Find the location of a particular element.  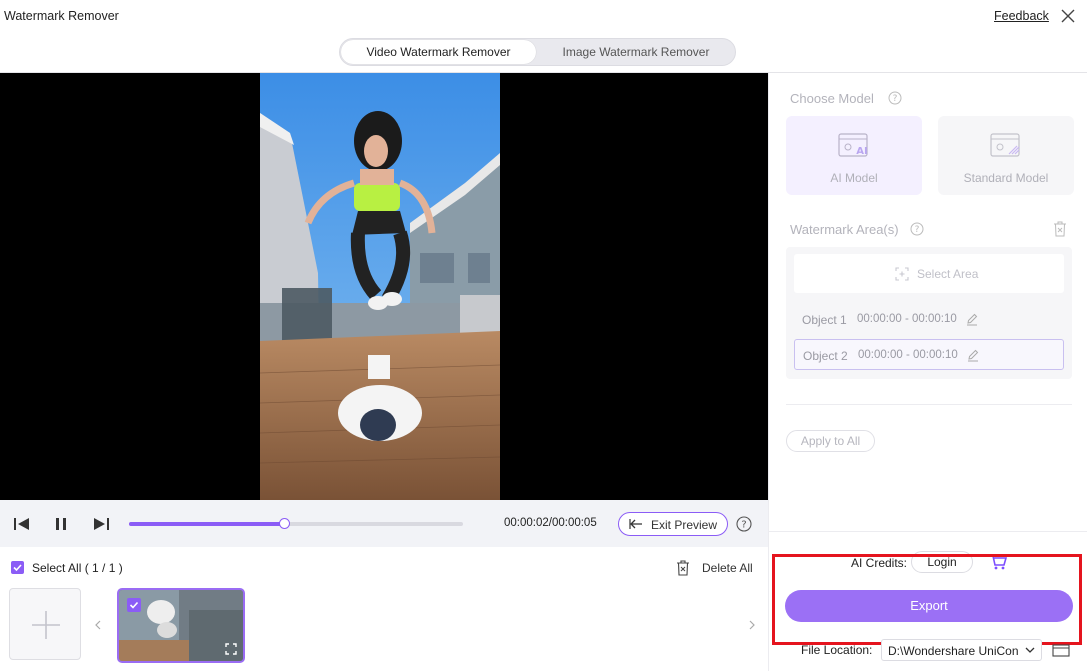

file-location-value: D:\Wondershare UniConverter is located at coordinates (953, 651).